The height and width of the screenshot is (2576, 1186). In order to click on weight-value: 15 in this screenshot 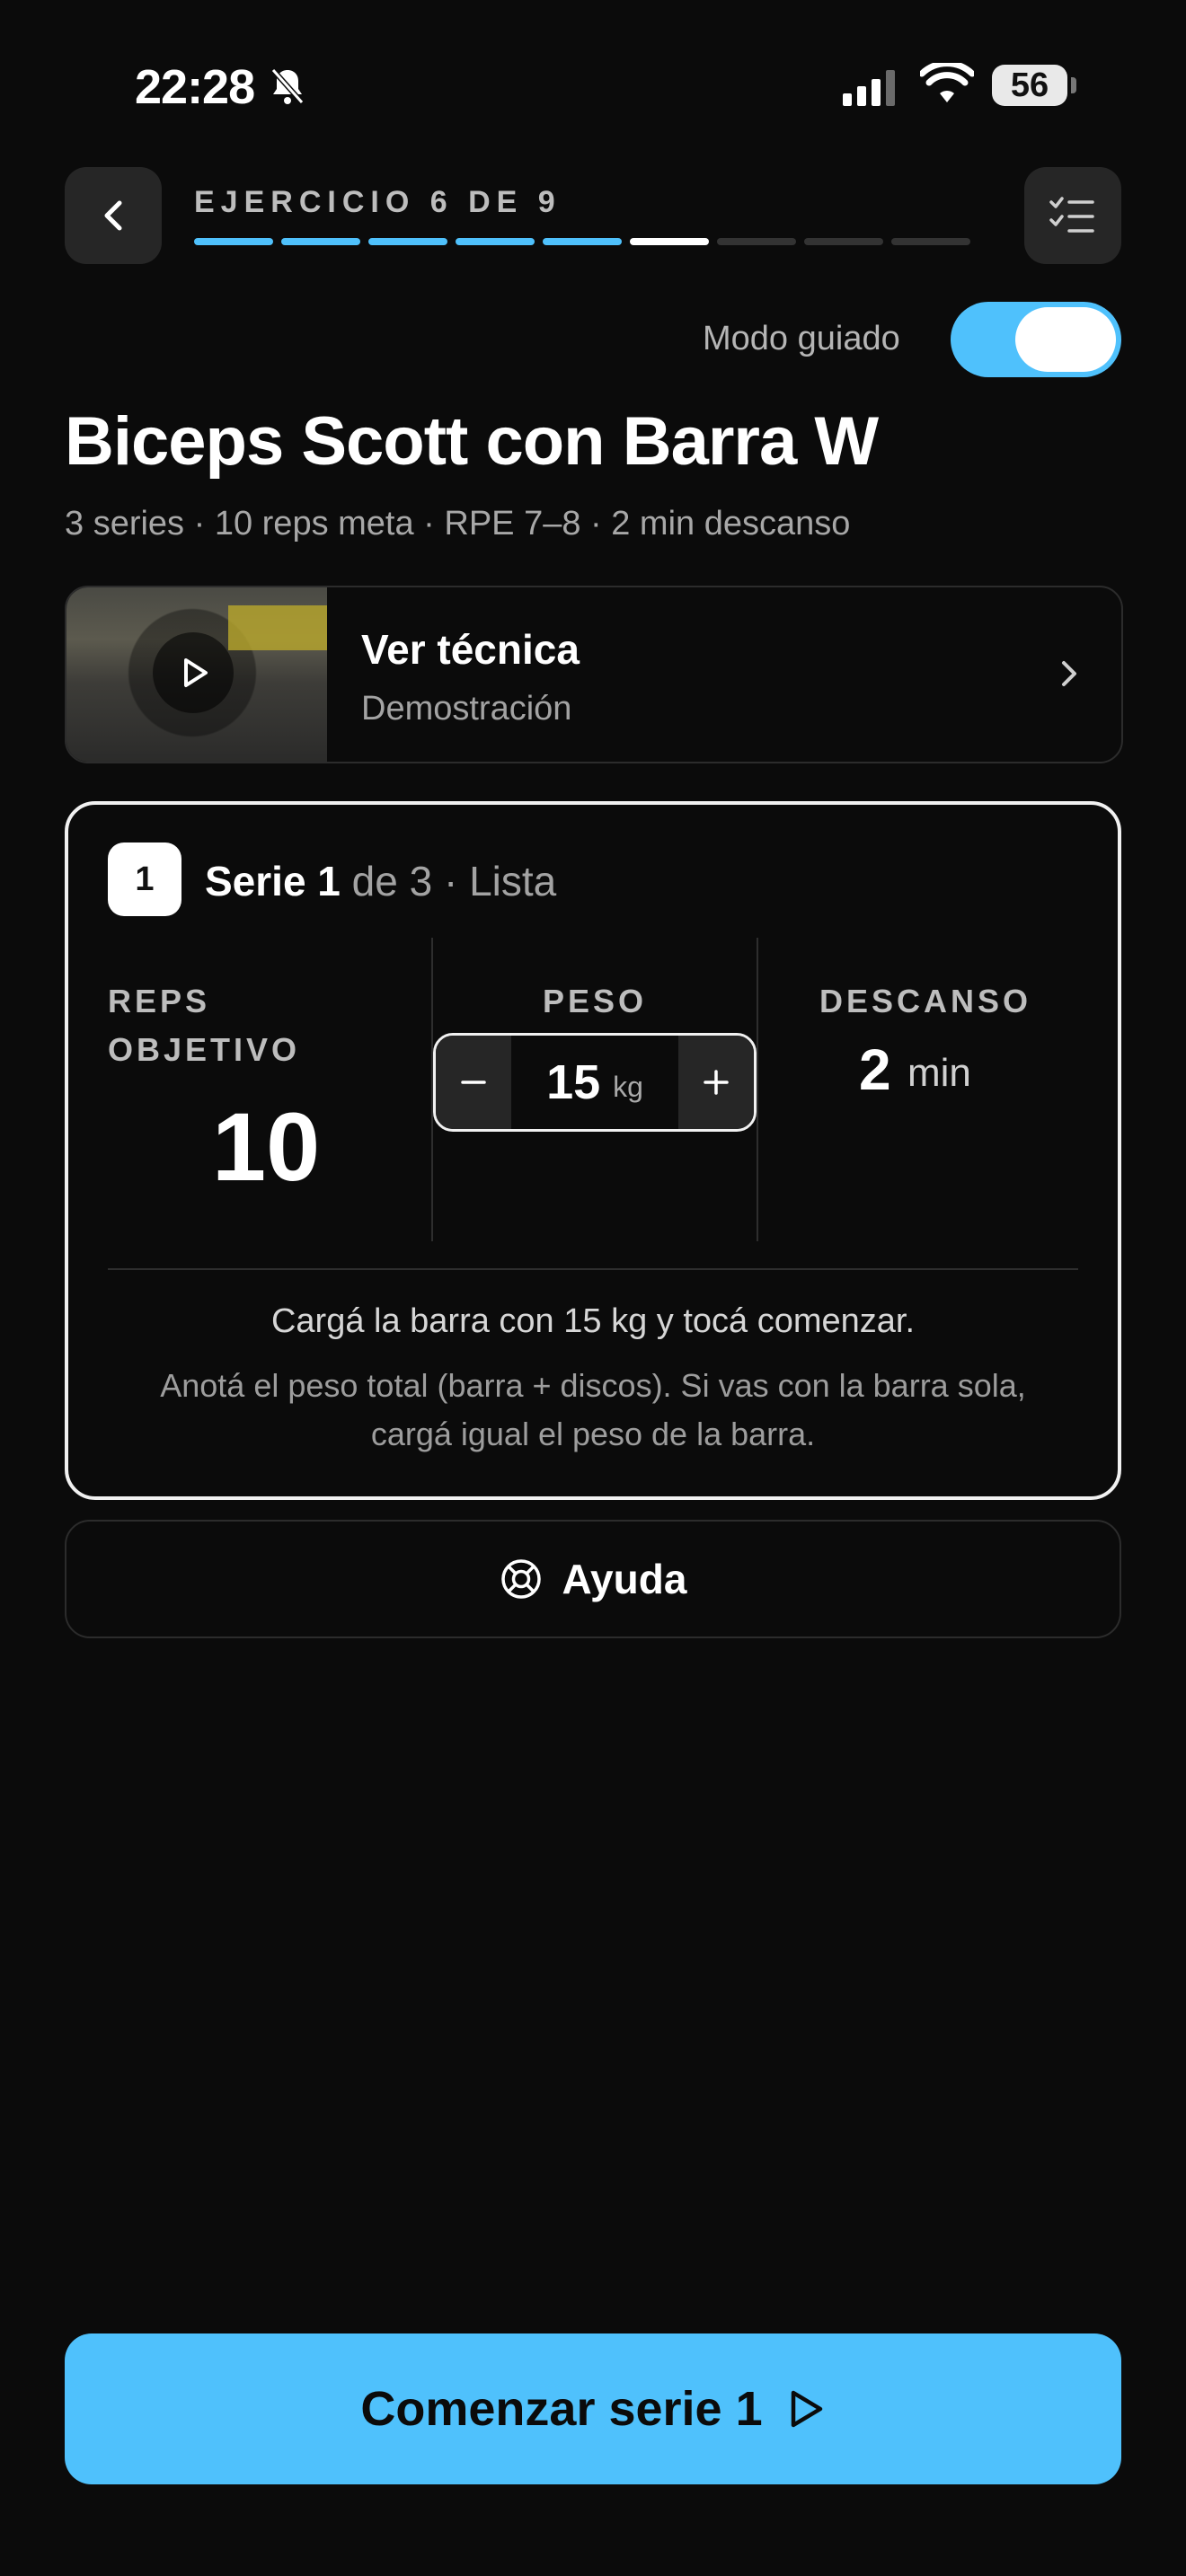, I will do `click(573, 1082)`.